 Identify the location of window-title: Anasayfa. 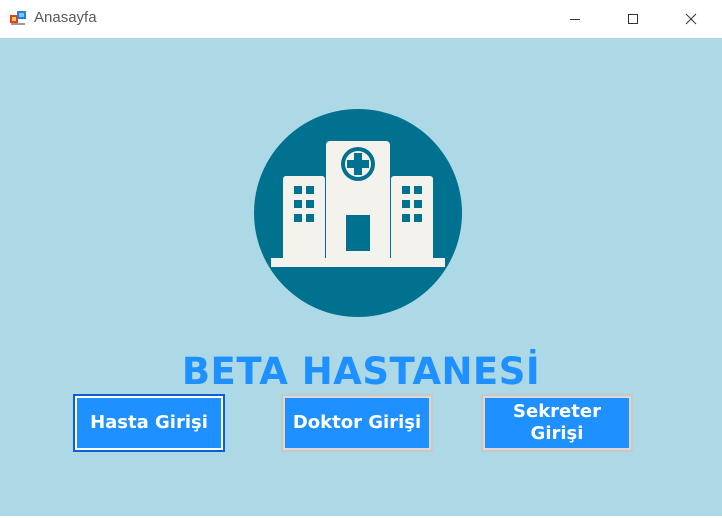
(65, 17).